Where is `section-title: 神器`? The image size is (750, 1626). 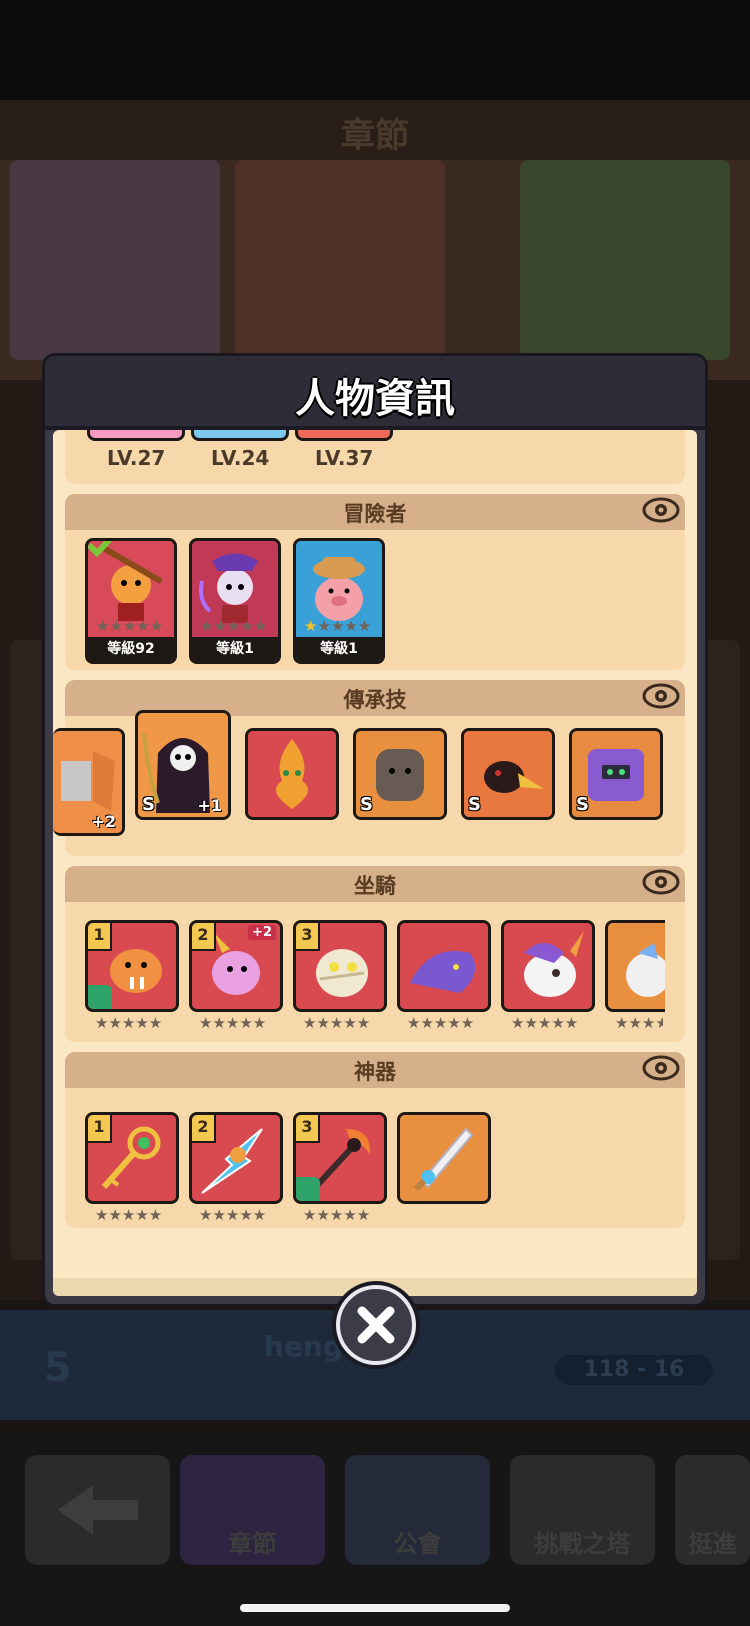 section-title: 神器 is located at coordinates (375, 1072).